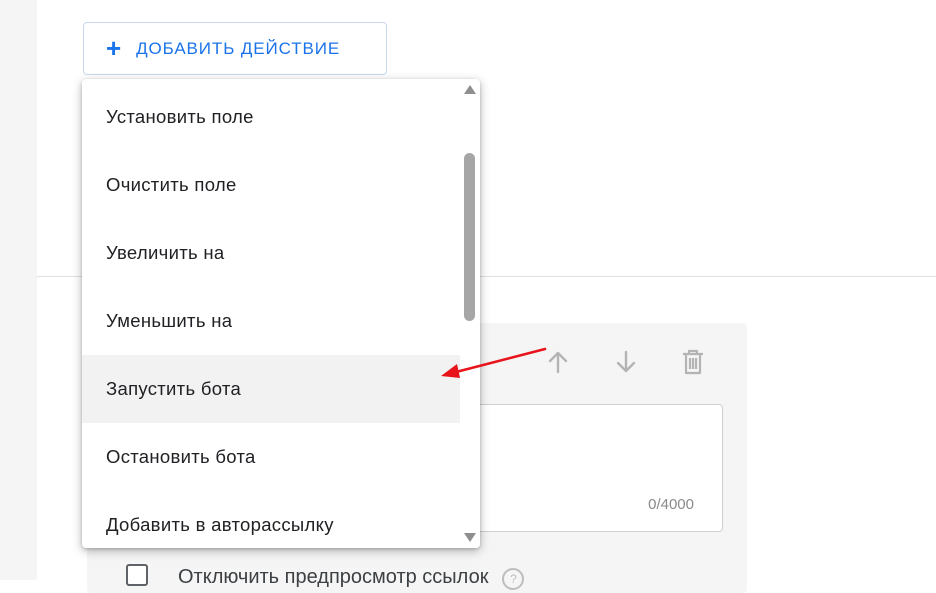 The image size is (936, 593). What do you see at coordinates (558, 362) in the screenshot?
I see `arrow-up-icon` at bounding box center [558, 362].